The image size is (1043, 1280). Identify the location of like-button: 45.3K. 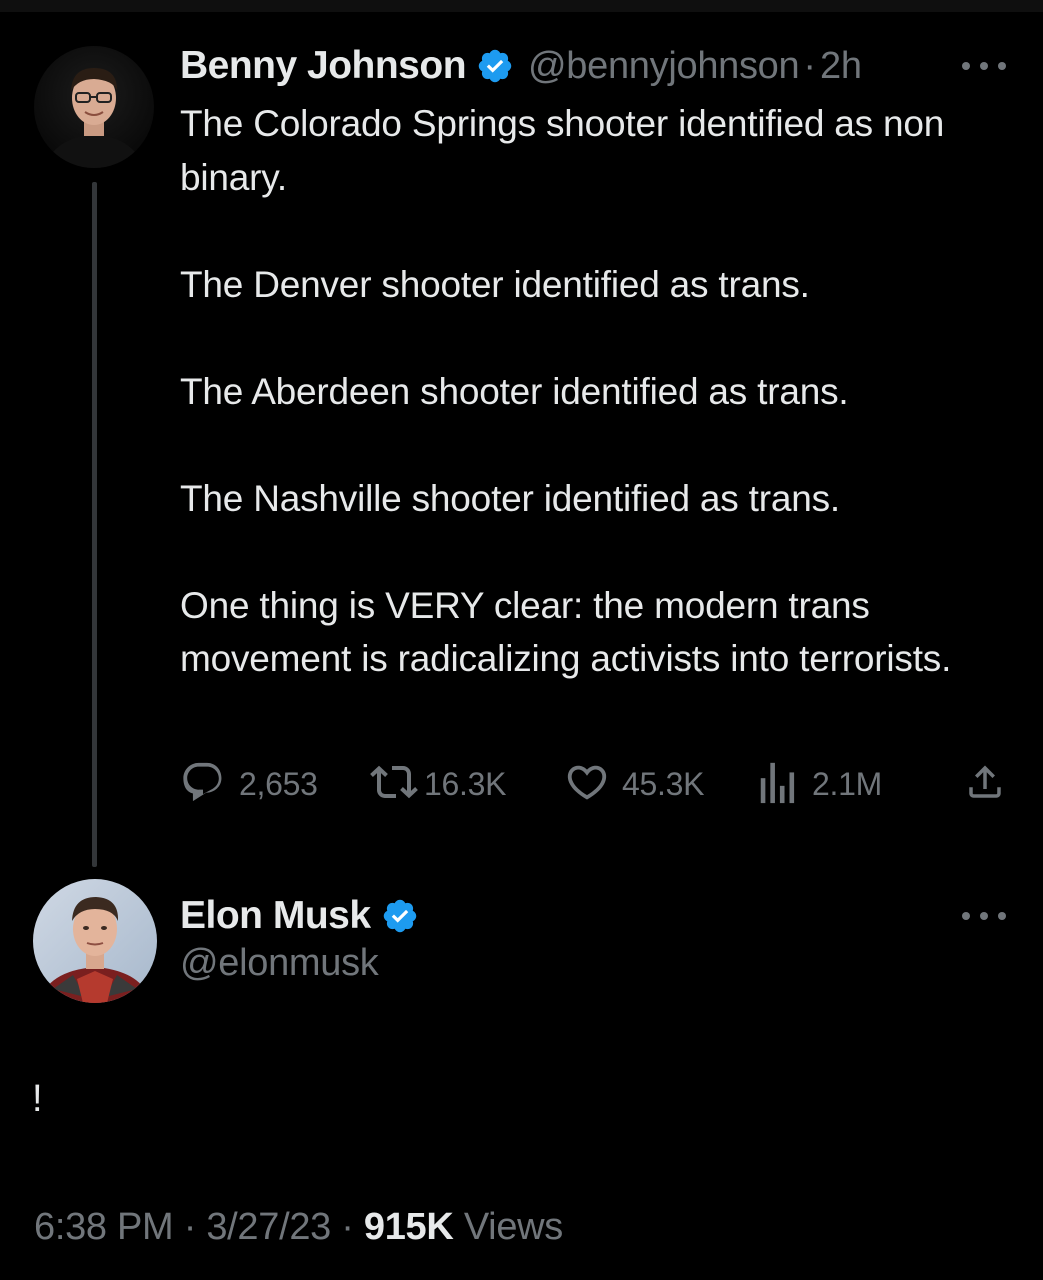
(634, 784).